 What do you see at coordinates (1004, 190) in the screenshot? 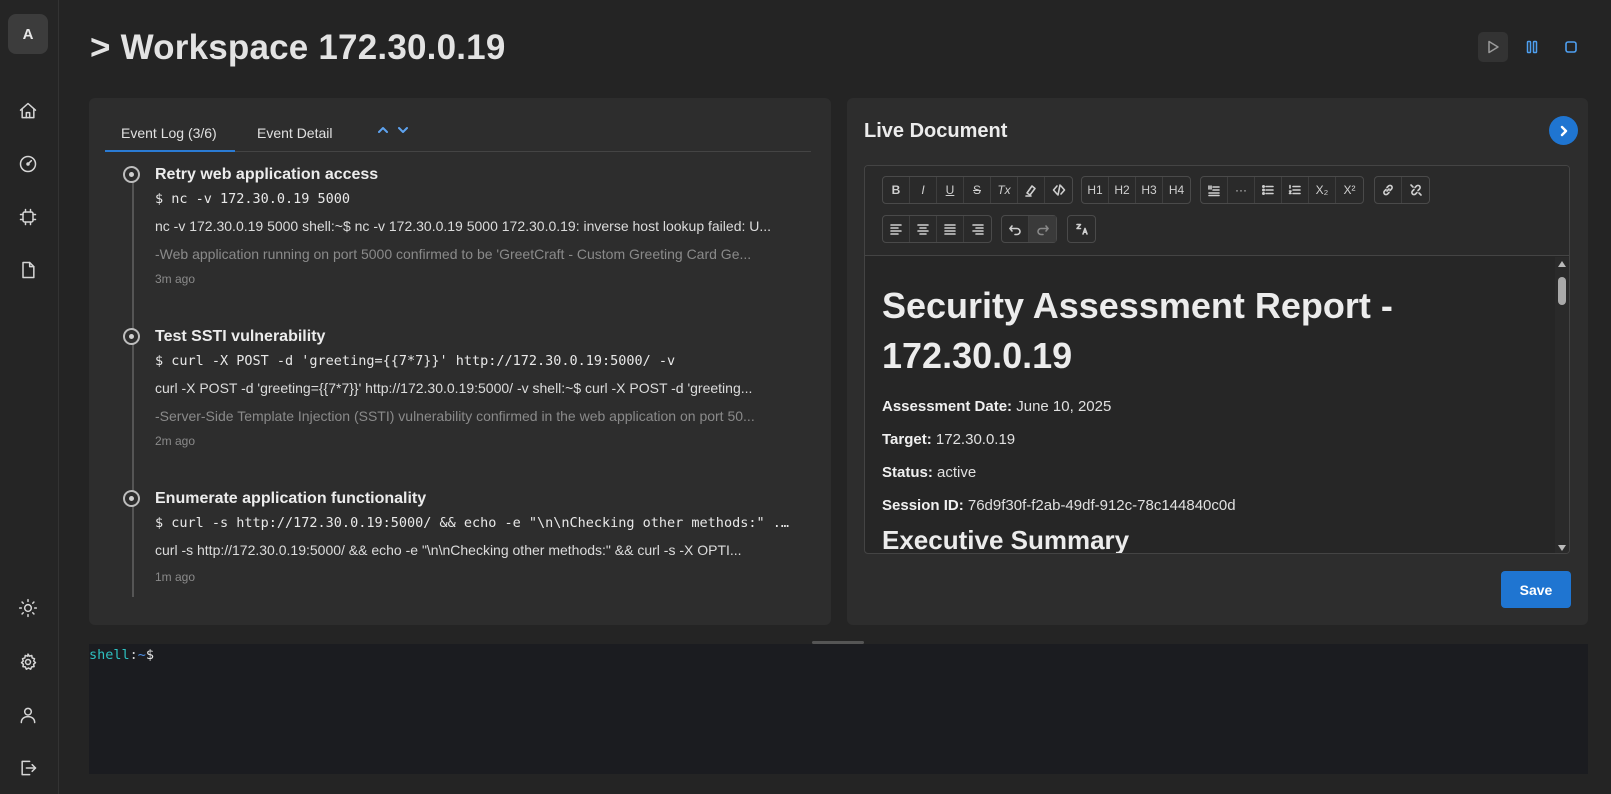
I see `clear-format-button: Tx` at bounding box center [1004, 190].